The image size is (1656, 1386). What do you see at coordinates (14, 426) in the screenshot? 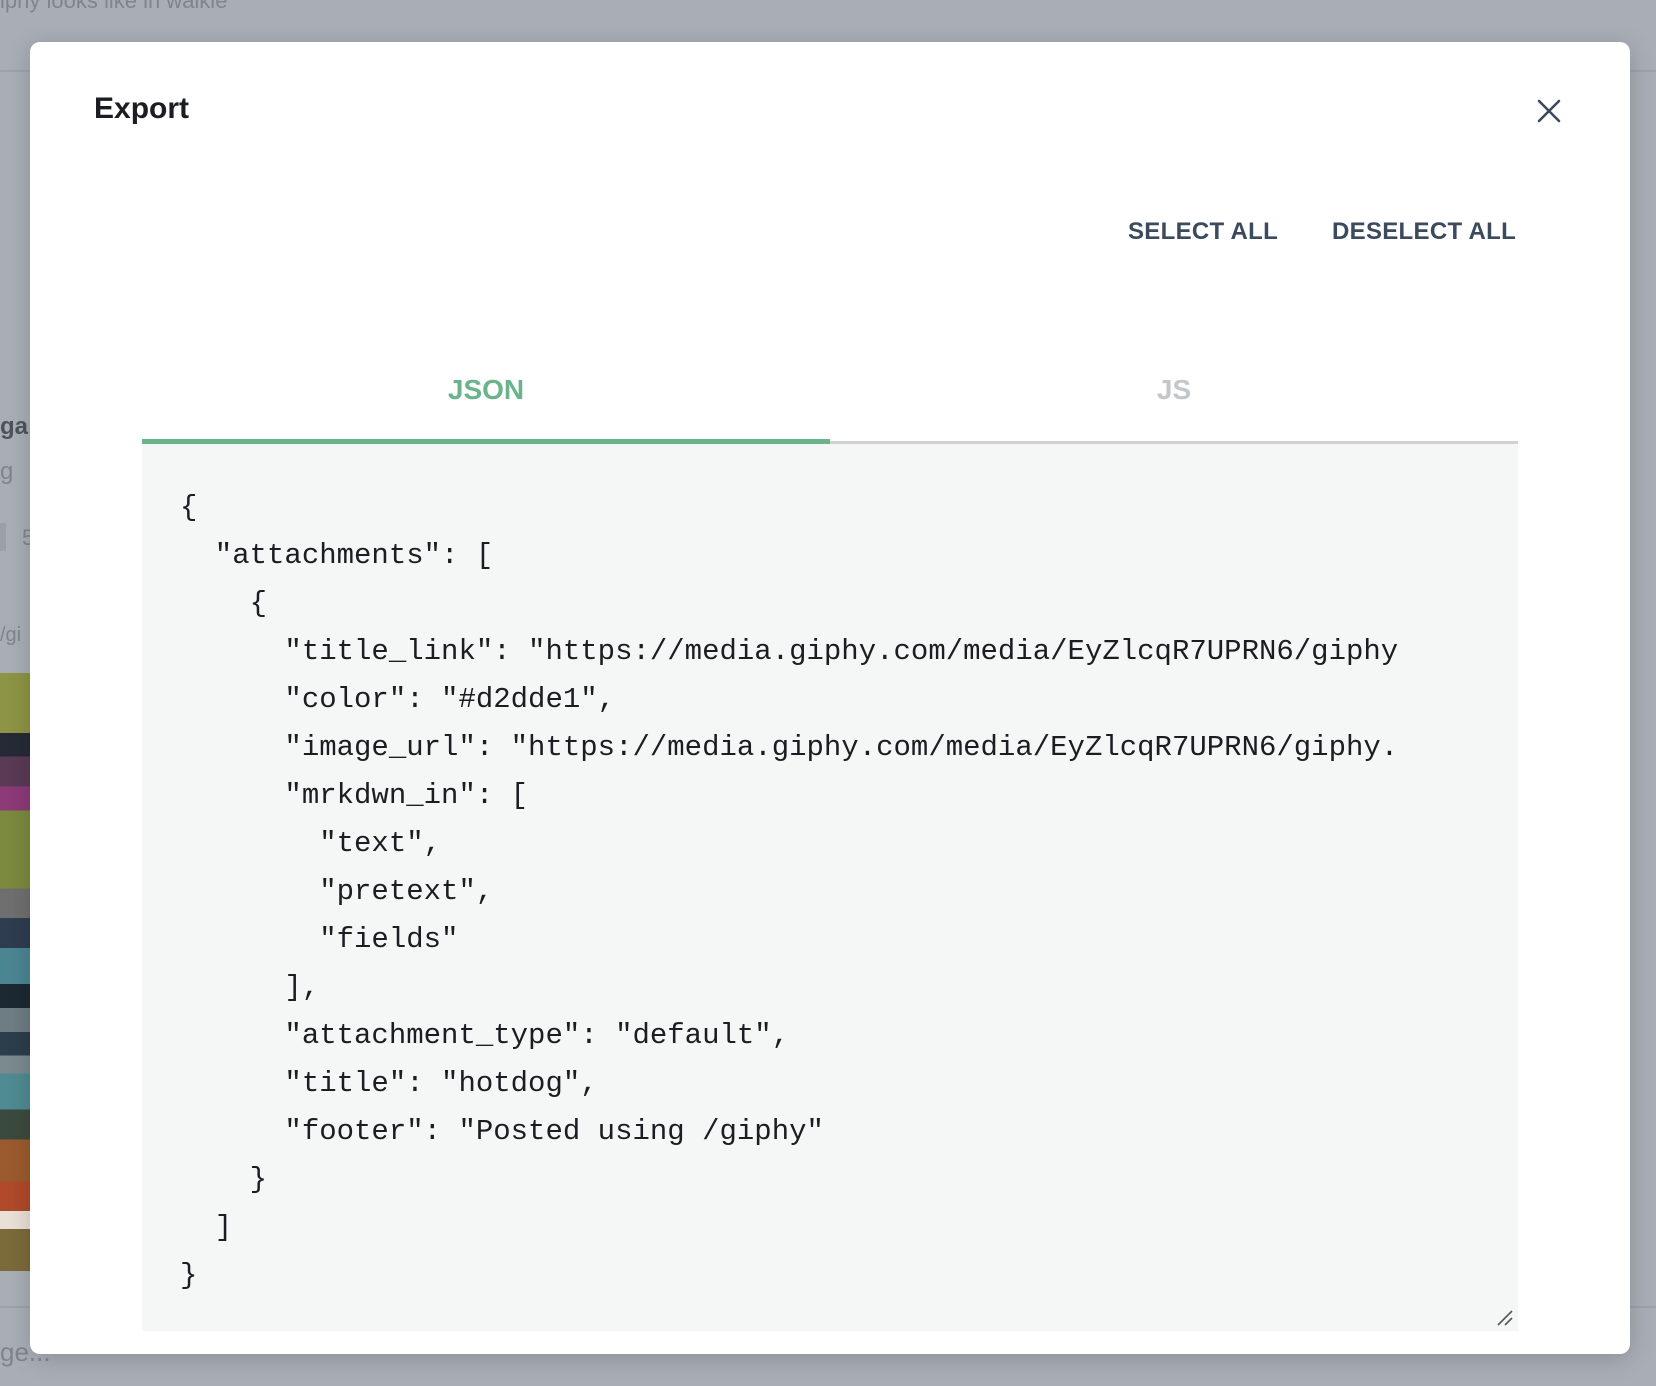
I see `background-user-name: ga` at bounding box center [14, 426].